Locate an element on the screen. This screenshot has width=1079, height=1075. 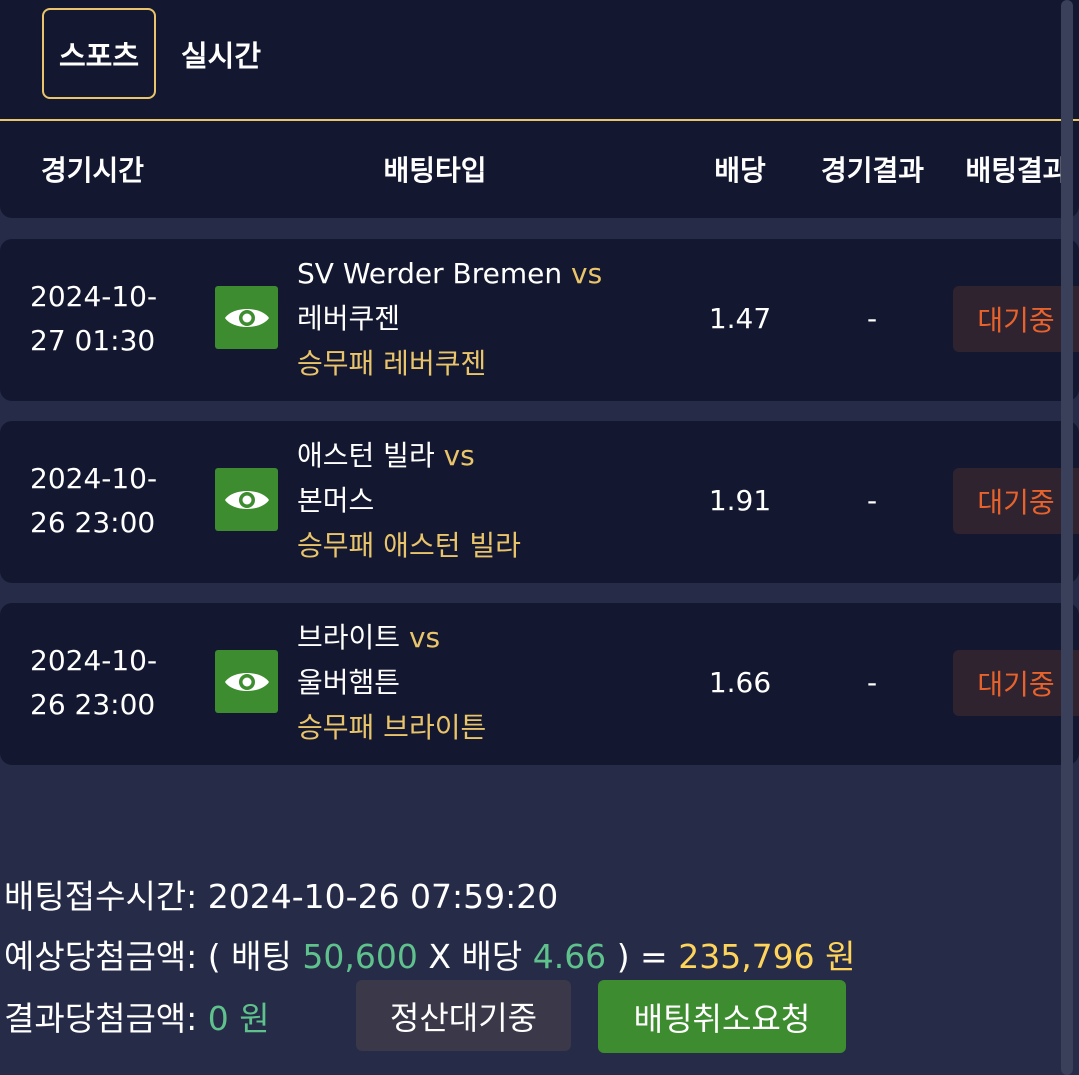
expected-amount: 235,796 원 is located at coordinates (767, 956).